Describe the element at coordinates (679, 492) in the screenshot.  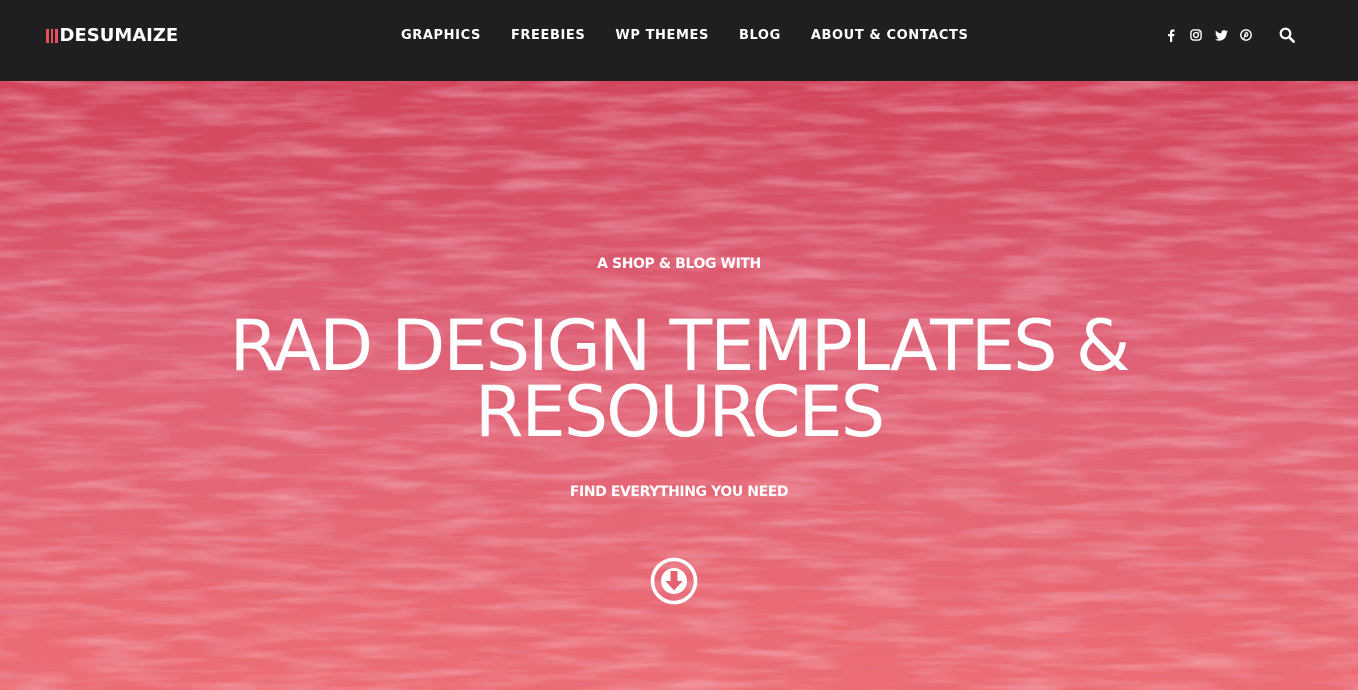
I see `hero-subtitle: FIND EVERYTHING YOU NEED` at that location.